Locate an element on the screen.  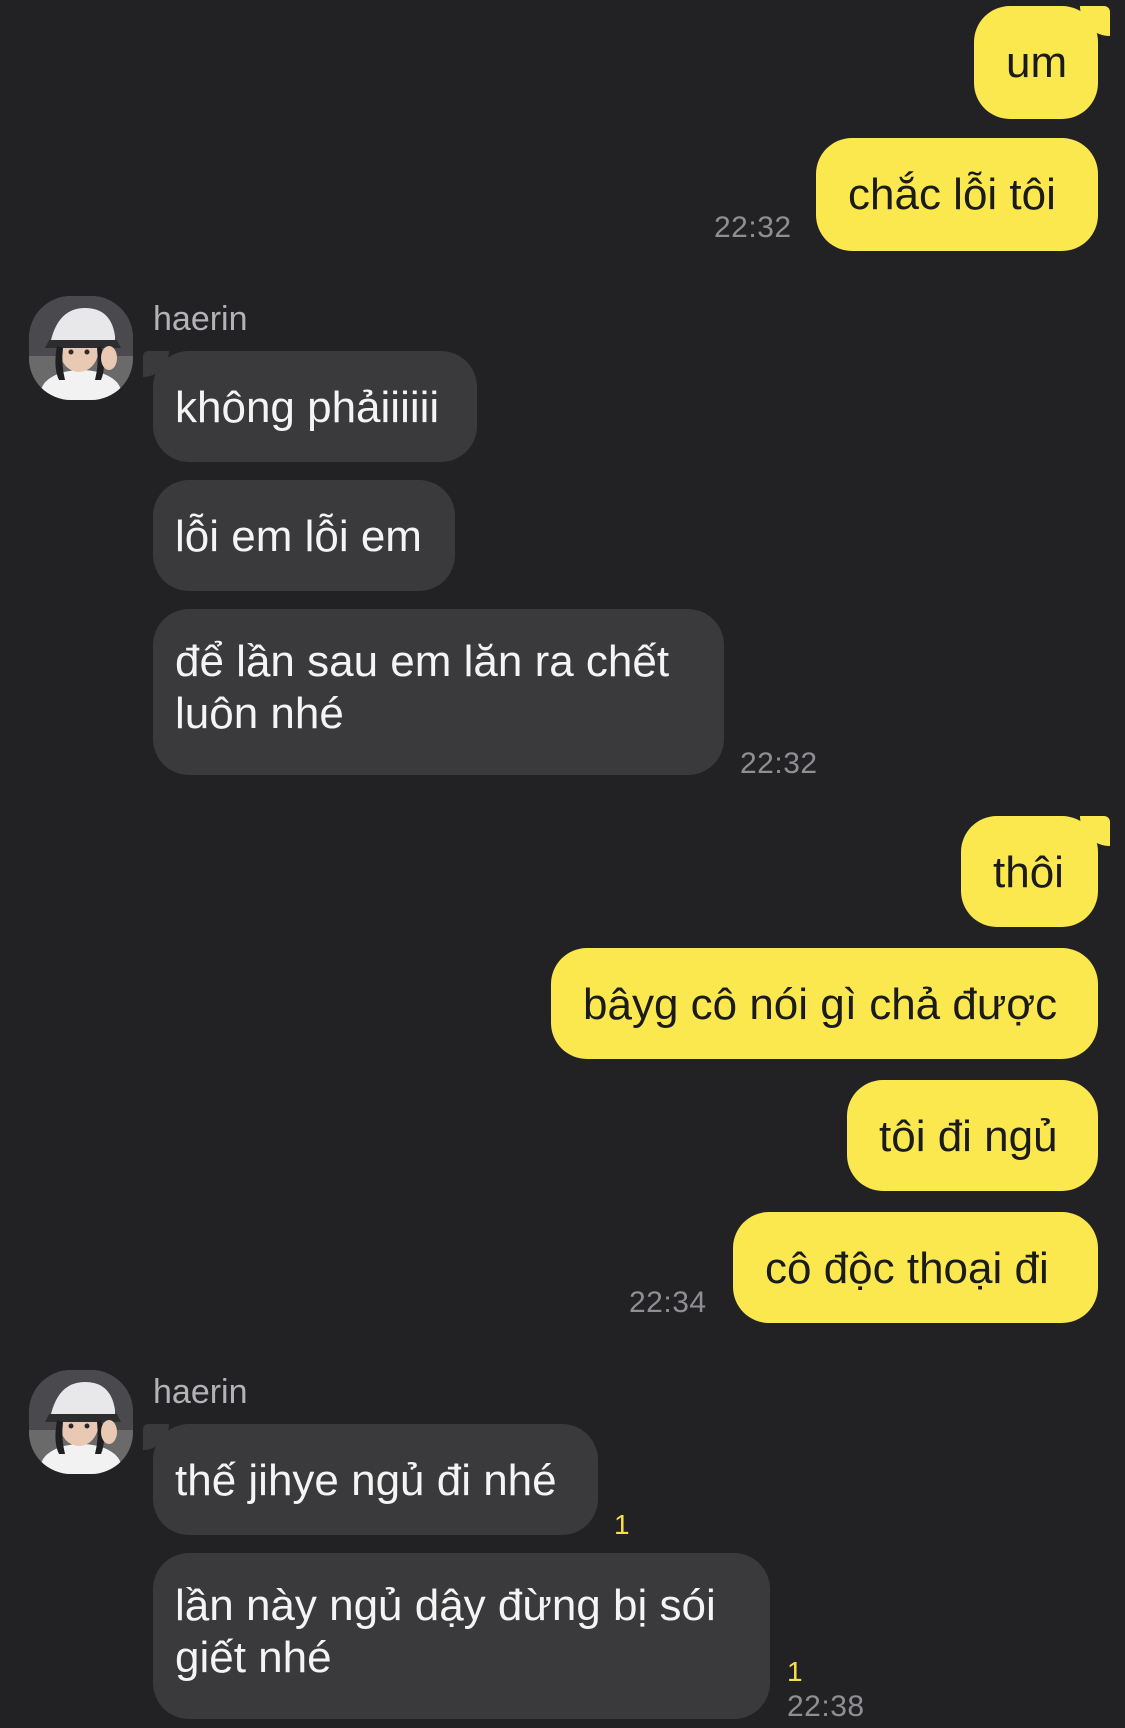
outgoing-message-bubble: tôi đi ngủ is located at coordinates (972, 1135).